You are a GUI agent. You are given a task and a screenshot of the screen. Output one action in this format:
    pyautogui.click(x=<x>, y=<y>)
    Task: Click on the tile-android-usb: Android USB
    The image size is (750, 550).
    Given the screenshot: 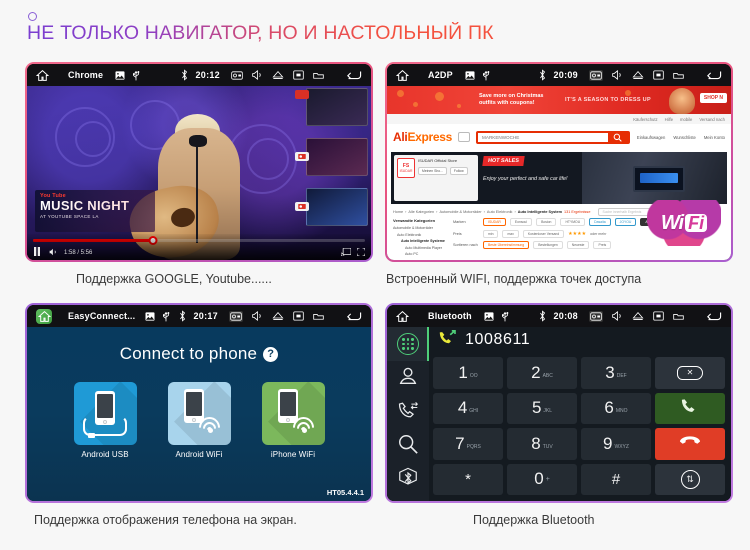 What is the action you would take?
    pyautogui.click(x=105, y=420)
    